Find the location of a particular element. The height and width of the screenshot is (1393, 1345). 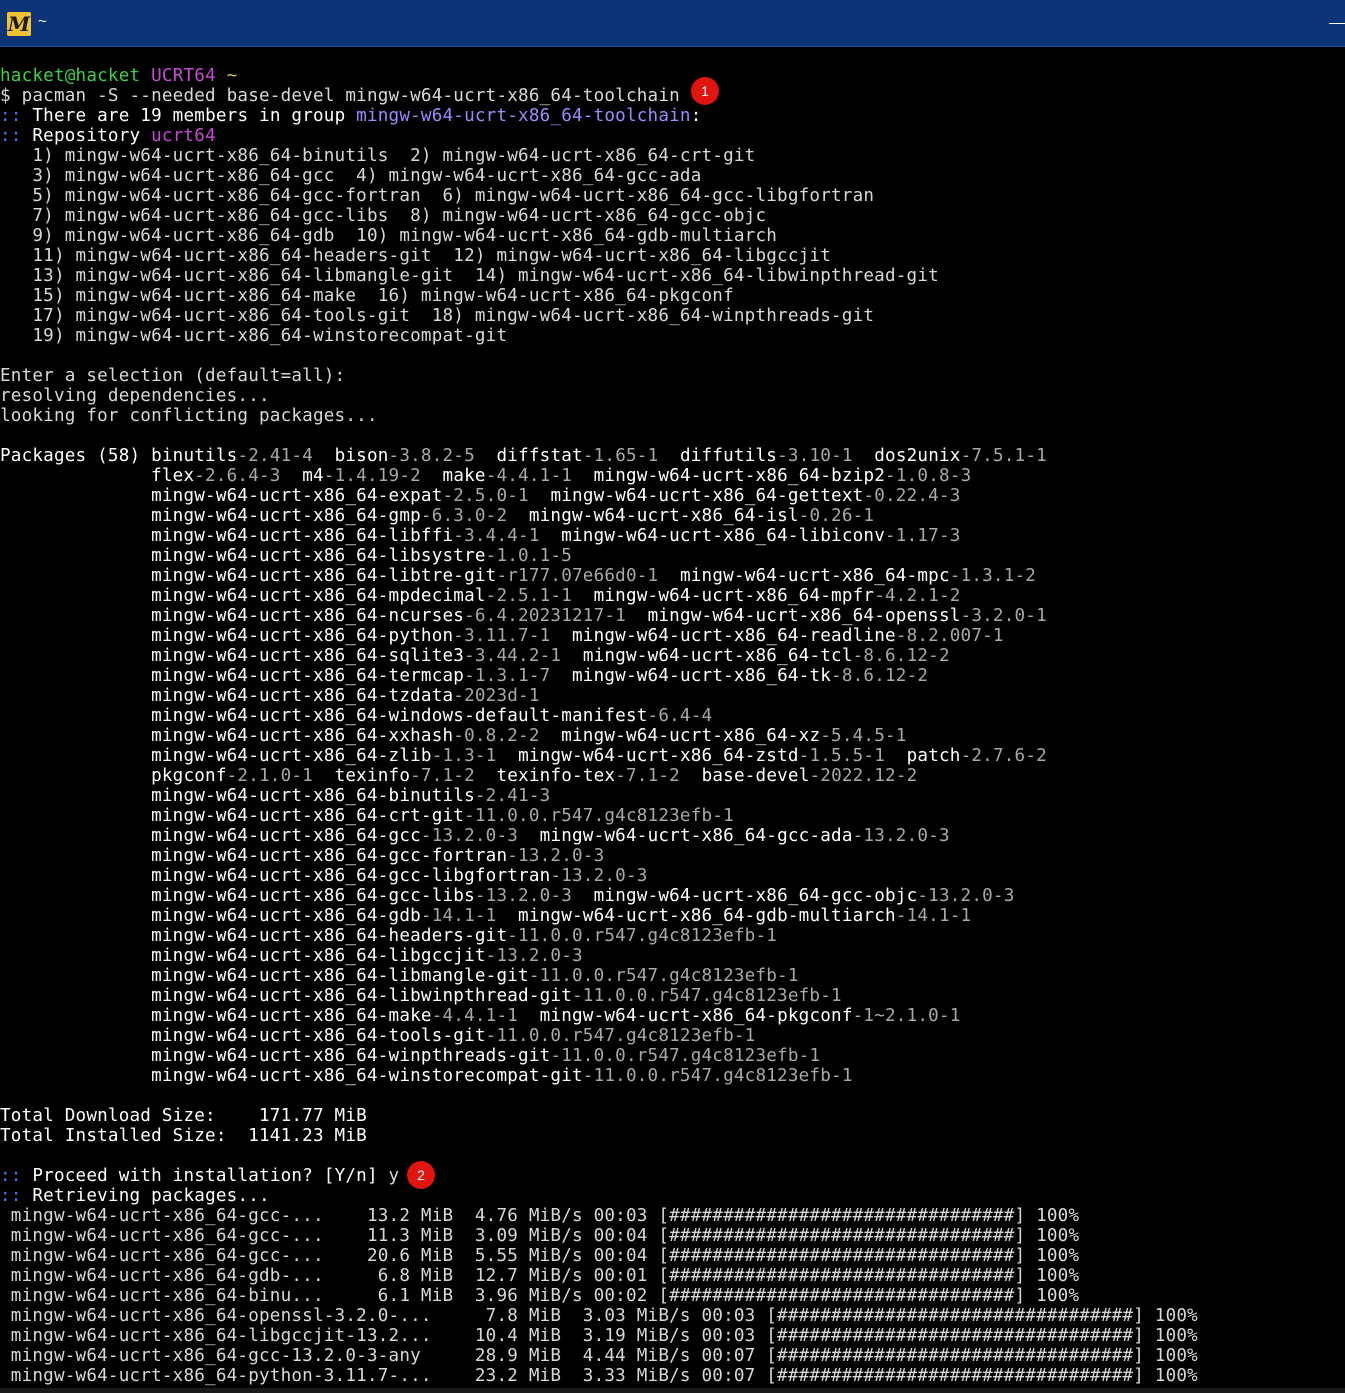

package-version: -r177.07e66d0-1 is located at coordinates (577, 576).